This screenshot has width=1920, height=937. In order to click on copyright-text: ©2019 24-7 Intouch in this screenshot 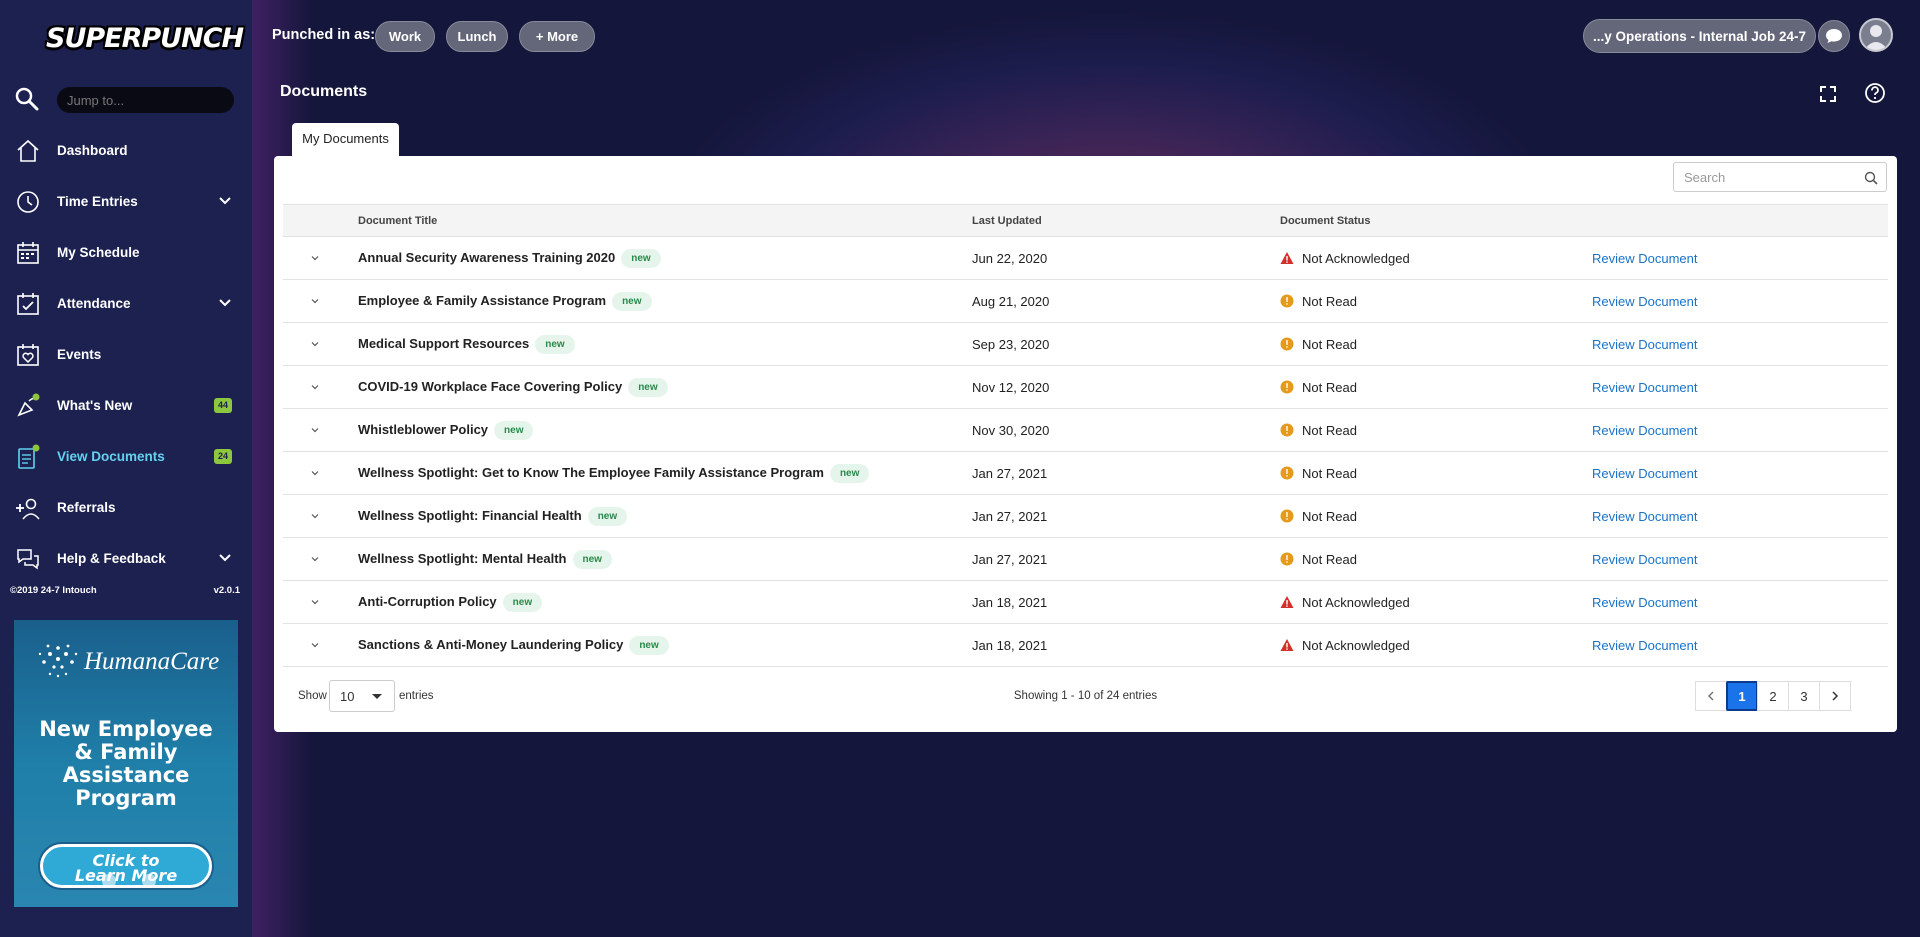, I will do `click(53, 590)`.